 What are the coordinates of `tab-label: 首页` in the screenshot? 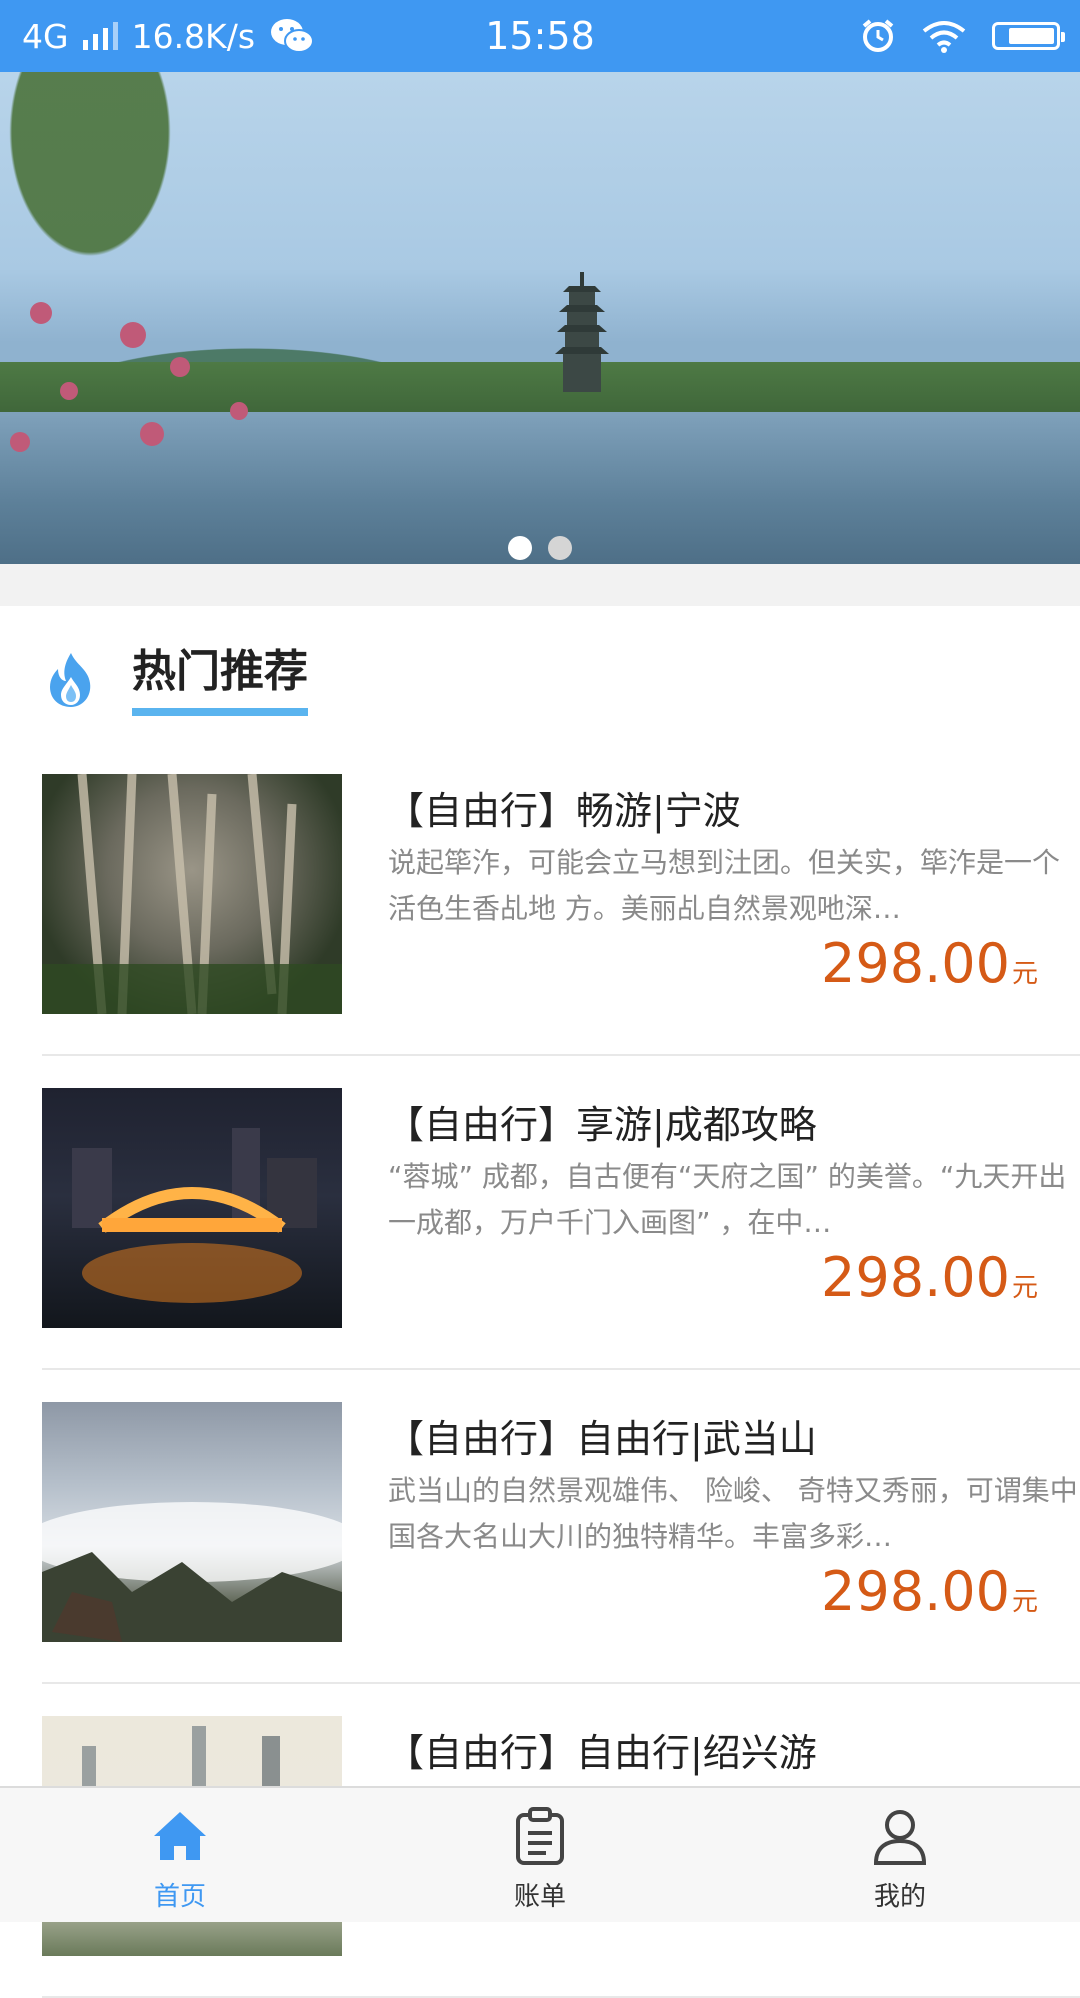 It's located at (179, 1897).